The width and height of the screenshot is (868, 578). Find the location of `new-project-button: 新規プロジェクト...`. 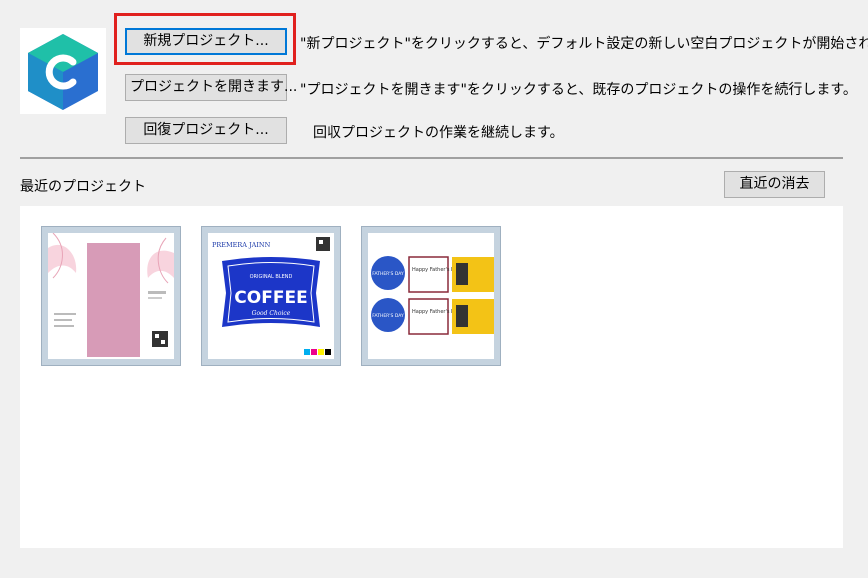

new-project-button: 新規プロジェクト... is located at coordinates (206, 41).